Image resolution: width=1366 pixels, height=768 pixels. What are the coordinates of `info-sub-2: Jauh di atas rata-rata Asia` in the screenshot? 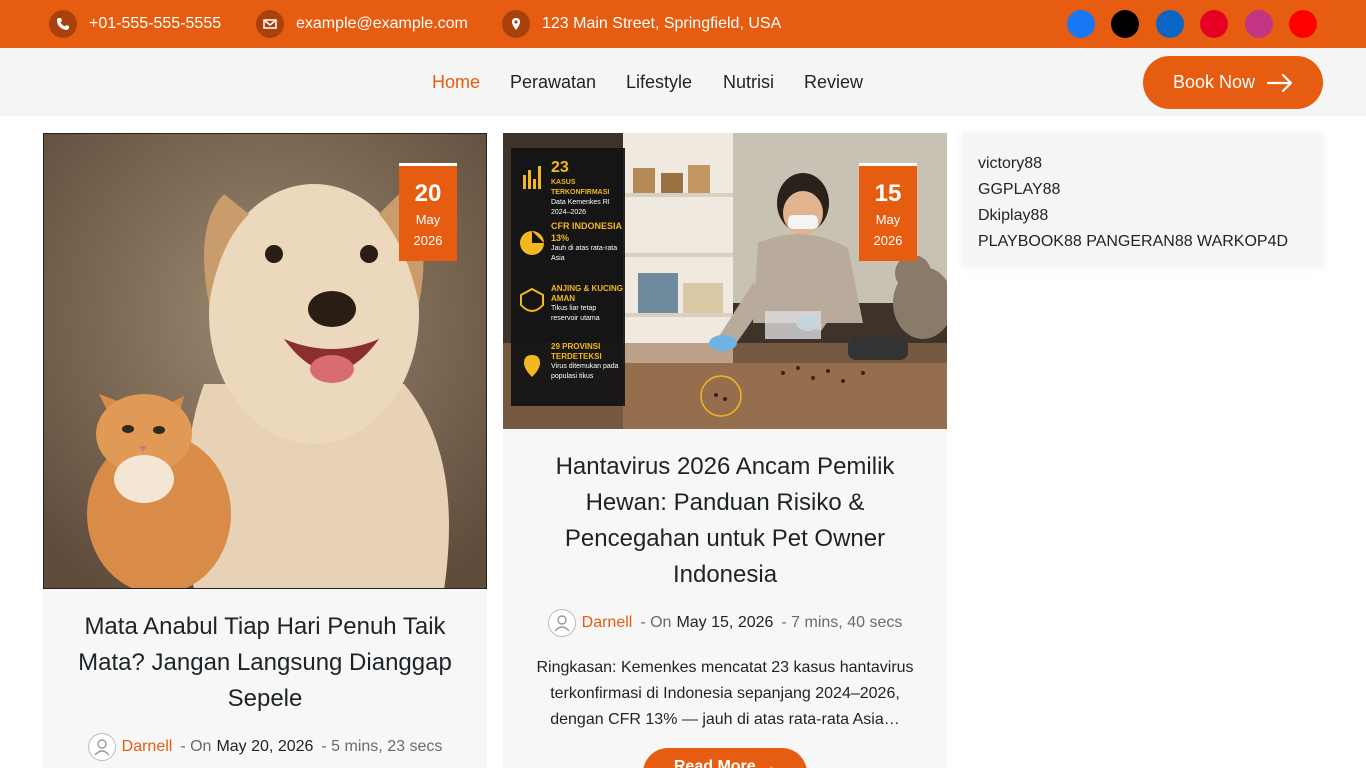 It's located at (584, 253).